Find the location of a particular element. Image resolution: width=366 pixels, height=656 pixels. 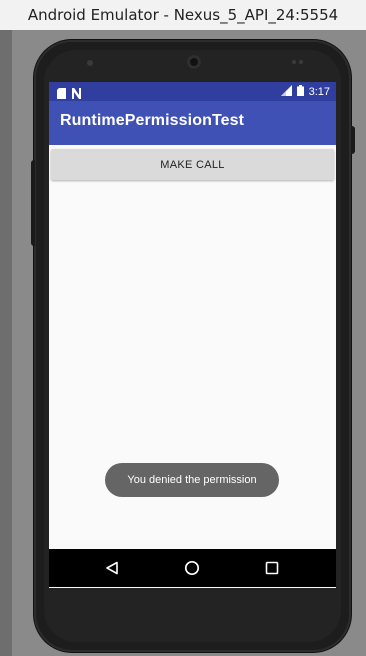

battery-icon is located at coordinates (300, 91).